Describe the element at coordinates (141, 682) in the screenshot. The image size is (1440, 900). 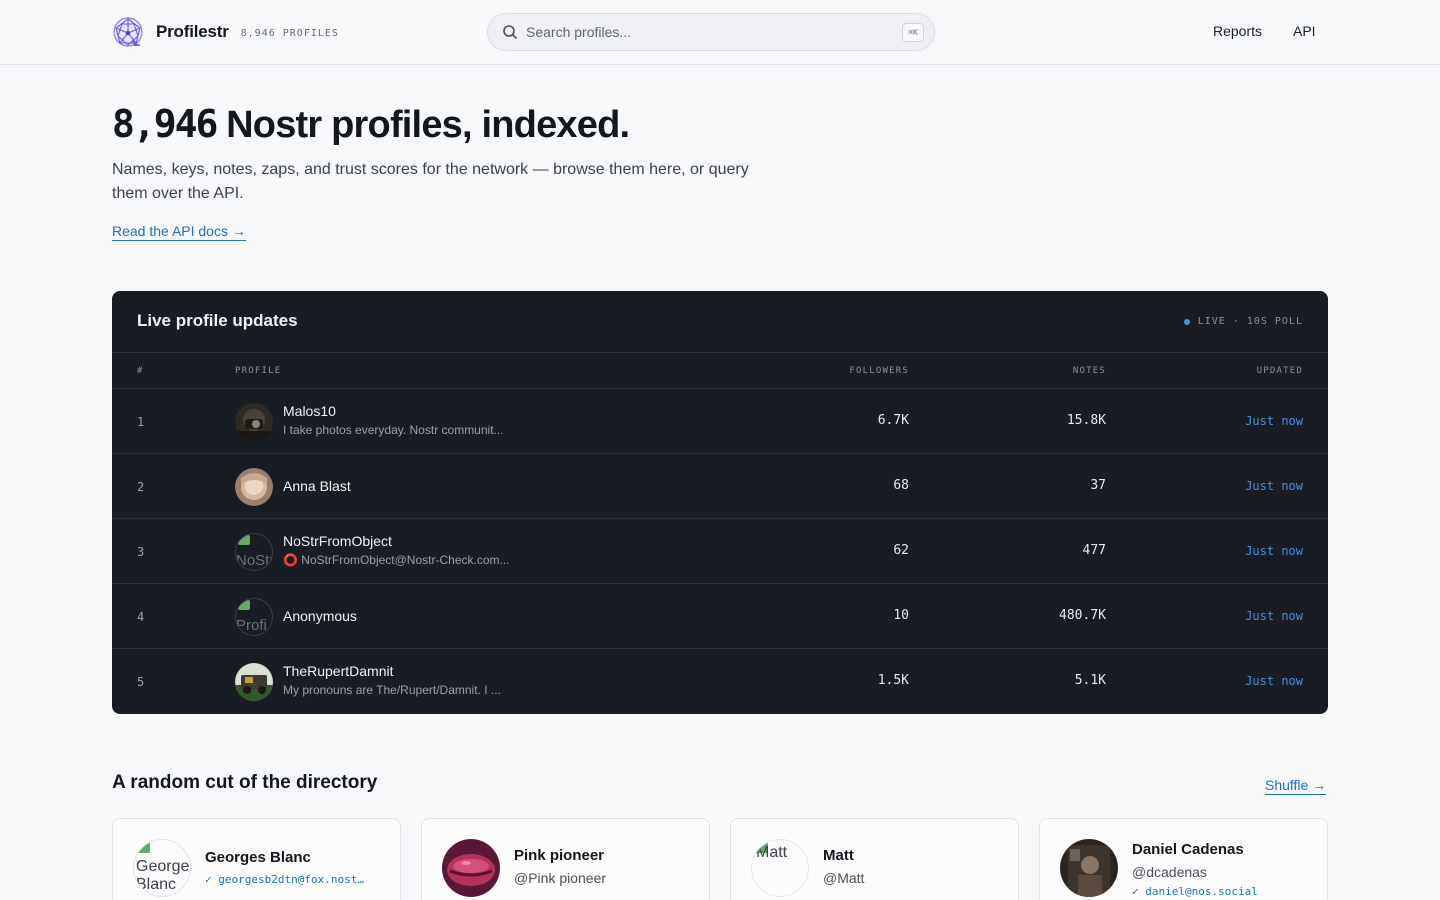
I see `row-index: 5` at that location.